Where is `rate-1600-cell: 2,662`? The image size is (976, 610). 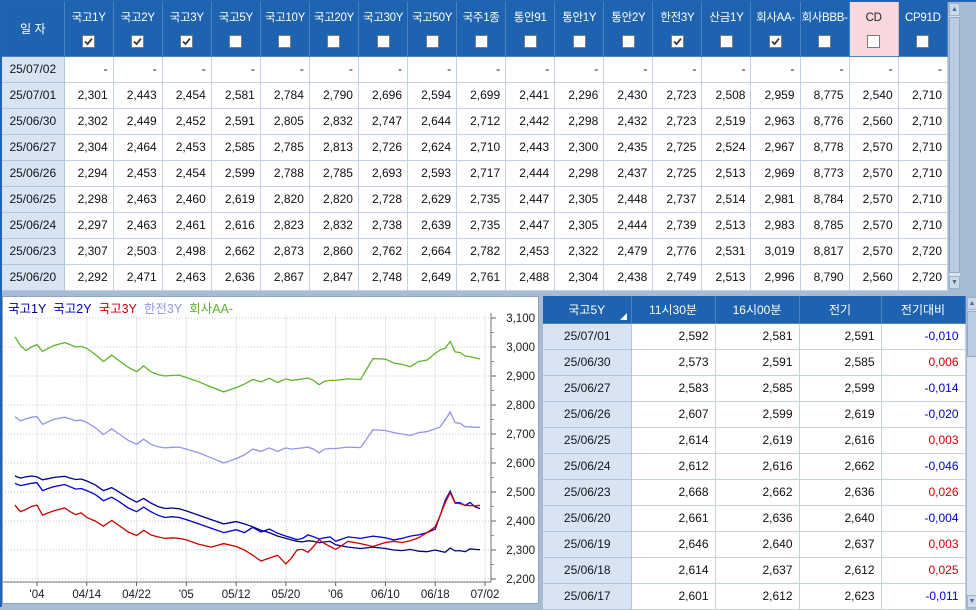 rate-1600-cell: 2,662 is located at coordinates (757, 492).